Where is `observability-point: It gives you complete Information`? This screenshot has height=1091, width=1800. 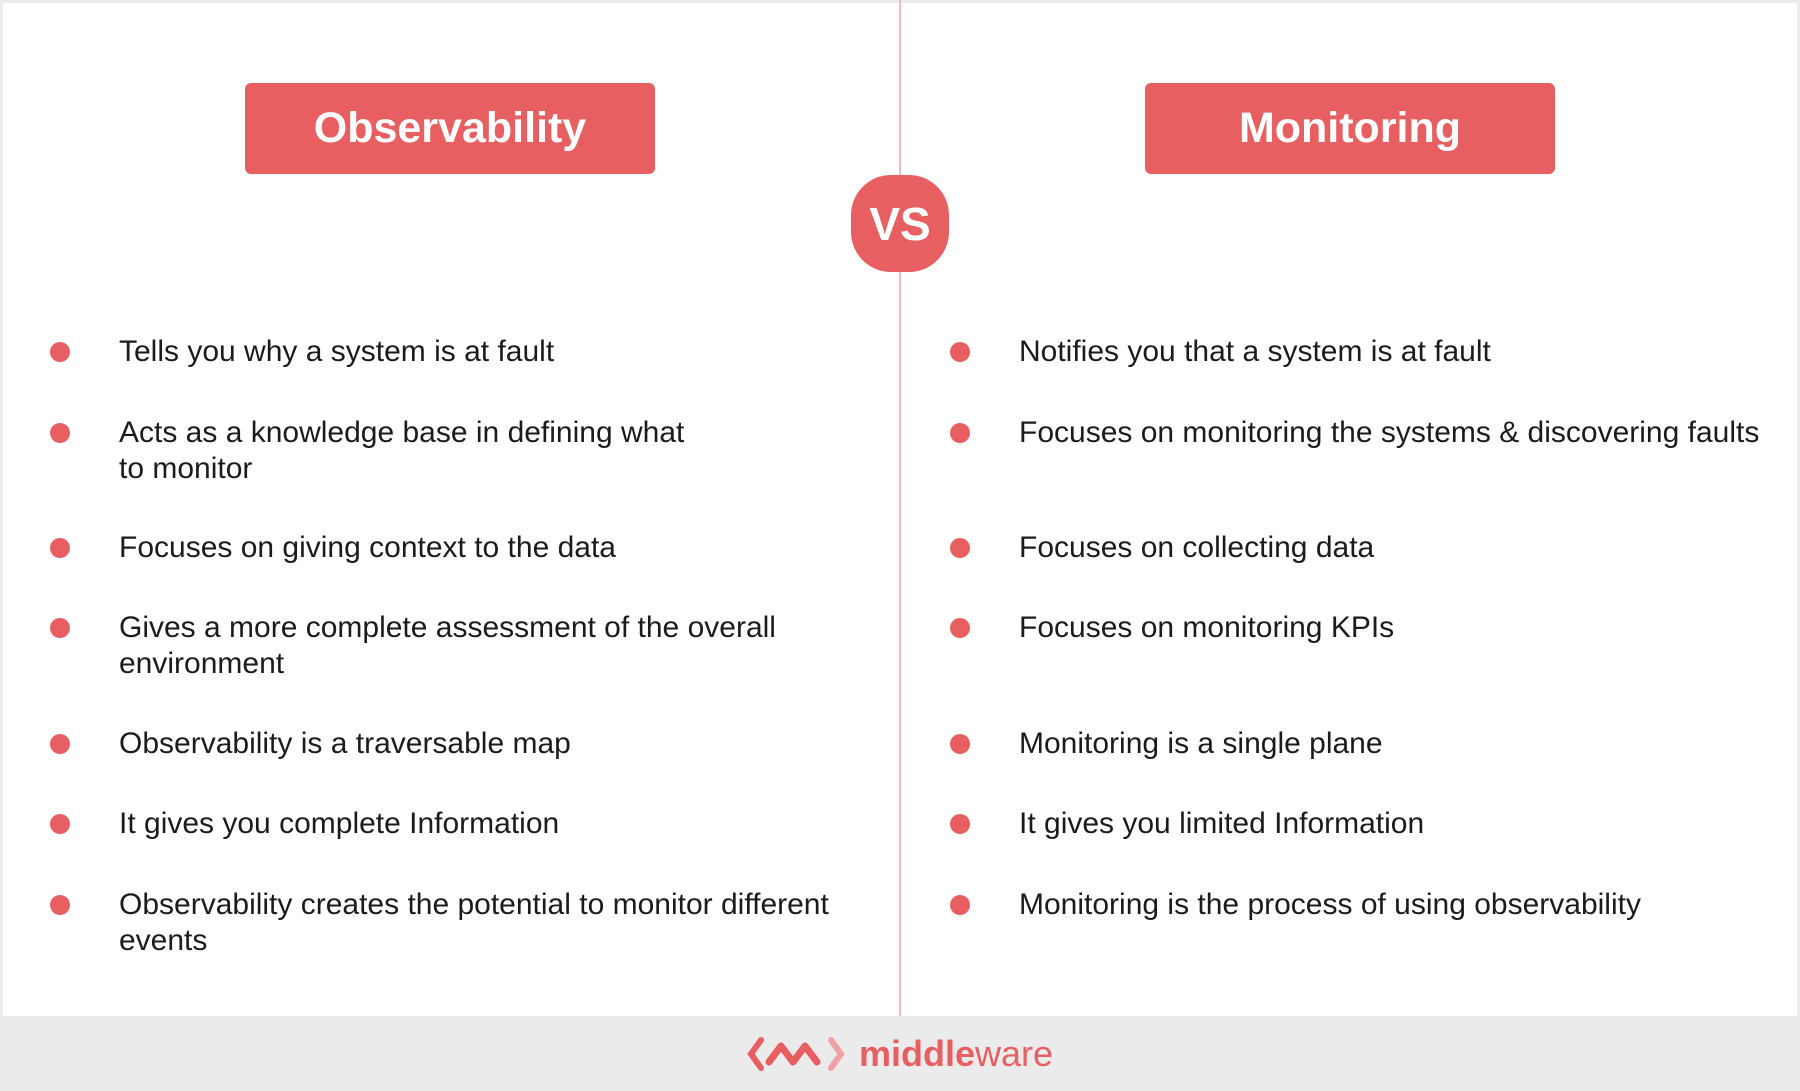
observability-point: It gives you complete Information is located at coordinates (339, 823).